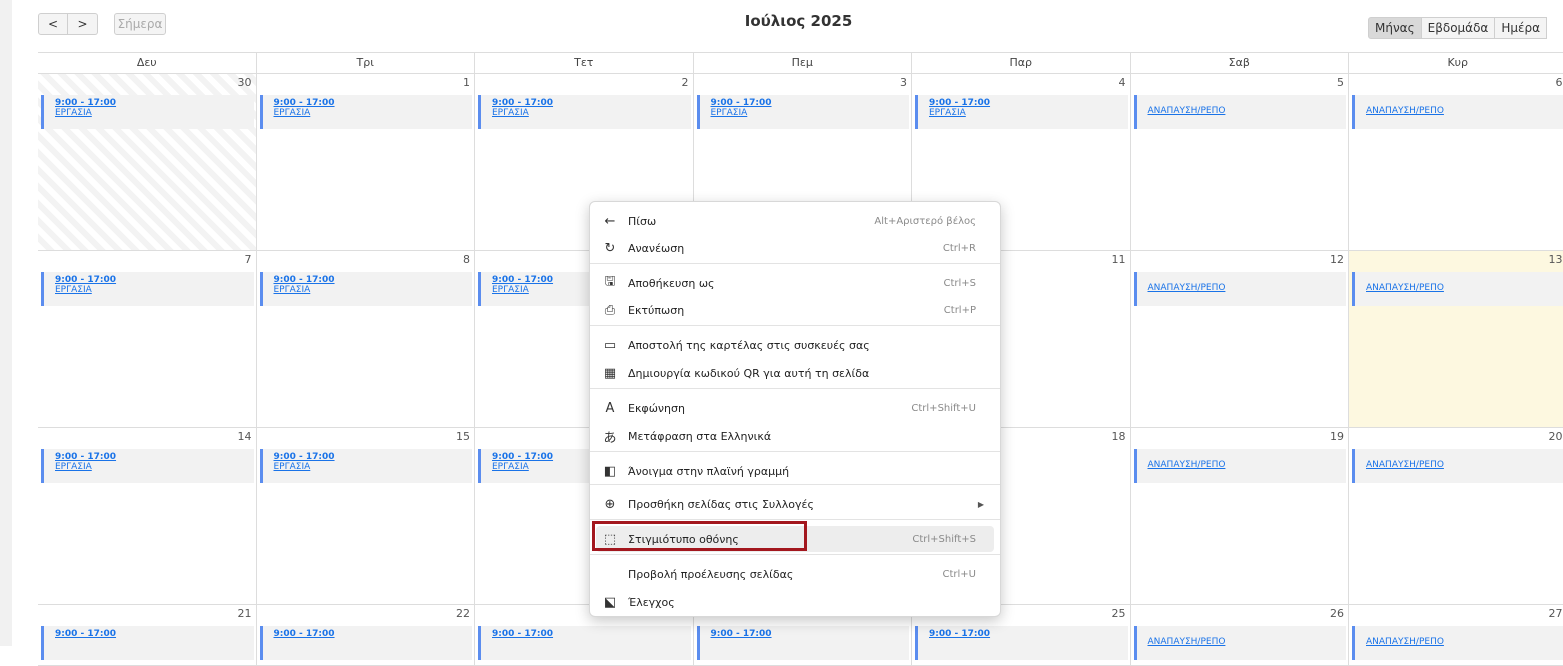 The image size is (1563, 666). What do you see at coordinates (147, 339) in the screenshot?
I see `day-cell: 7 9:00 - 17:00 ΕΡΓΑΣΙΑ` at bounding box center [147, 339].